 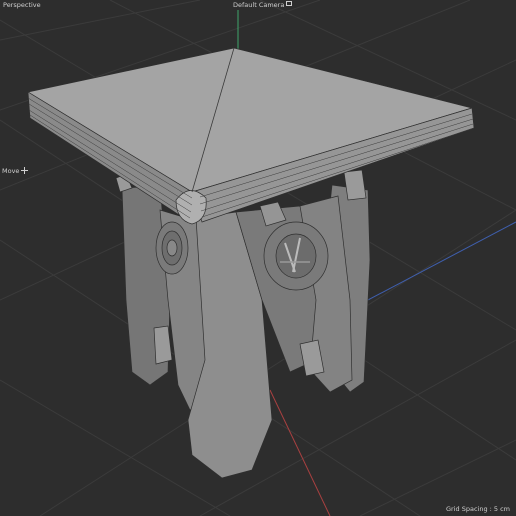 I want to click on view-name-label: Perspective, so click(x=22, y=5).